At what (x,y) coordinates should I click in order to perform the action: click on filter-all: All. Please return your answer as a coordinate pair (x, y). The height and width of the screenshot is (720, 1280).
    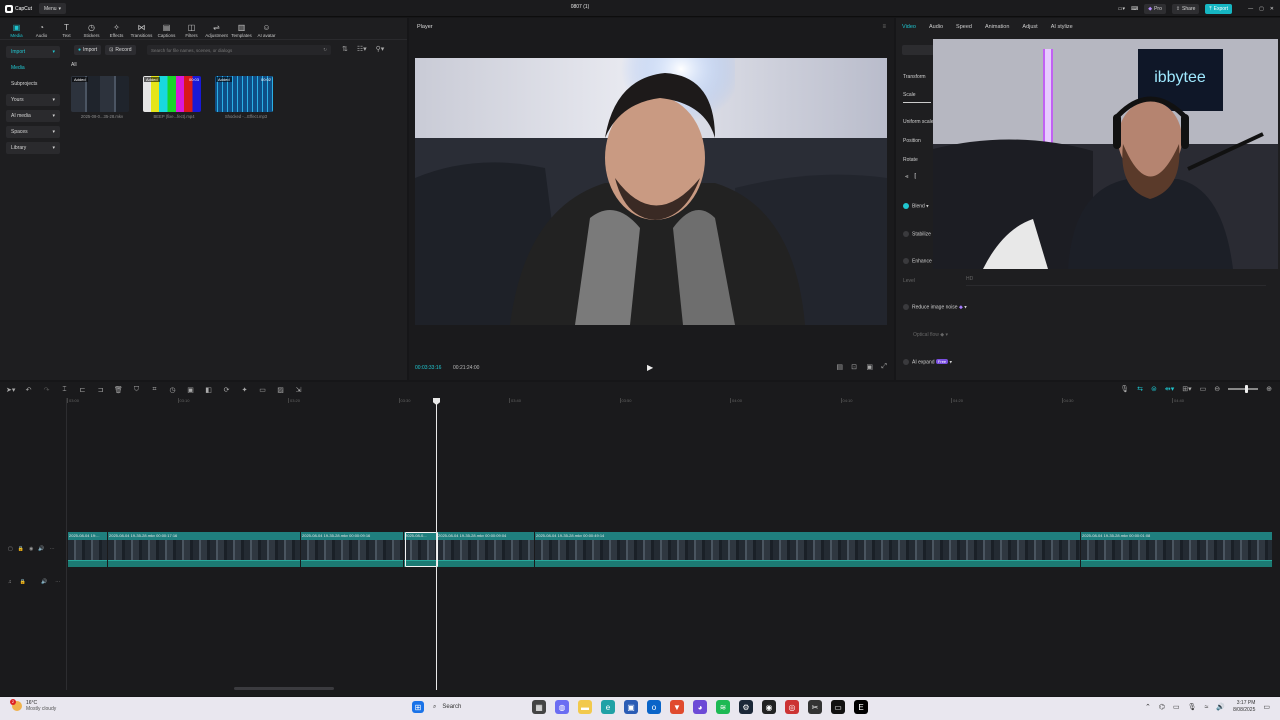
    Looking at the image, I should click on (74, 65).